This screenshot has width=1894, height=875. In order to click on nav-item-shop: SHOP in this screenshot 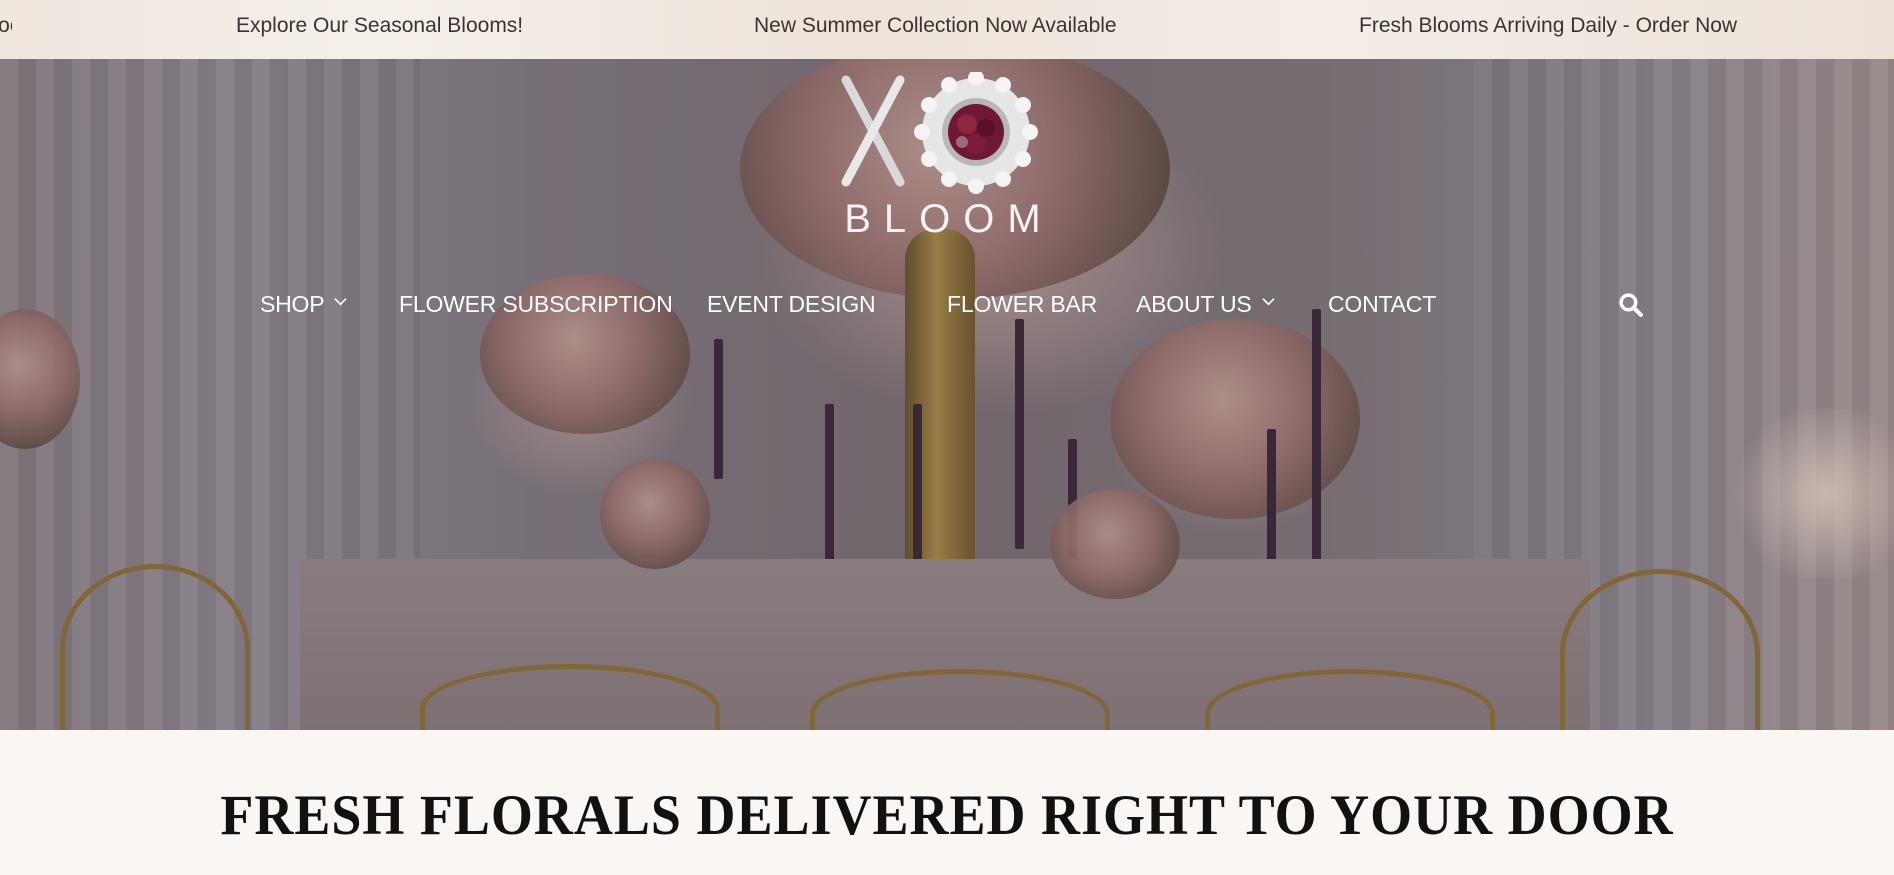, I will do `click(304, 304)`.